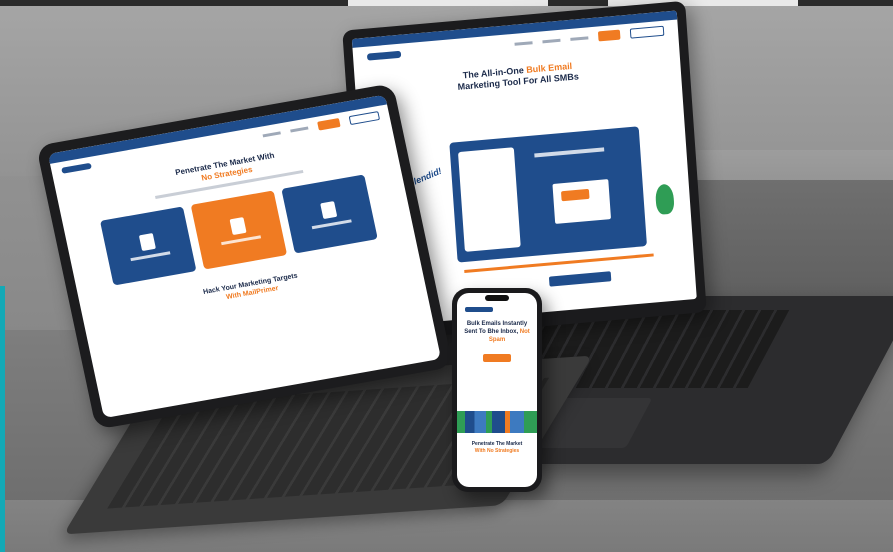  What do you see at coordinates (497, 298) in the screenshot?
I see `phone-notch` at bounding box center [497, 298].